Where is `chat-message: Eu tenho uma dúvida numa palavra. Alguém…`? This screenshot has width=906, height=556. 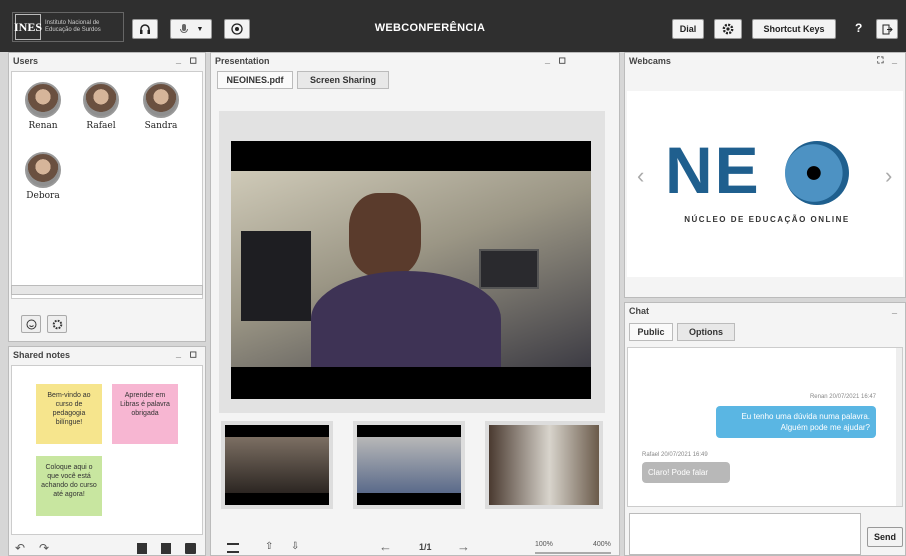
chat-message: Eu tenho uma dúvida numa palavra. Alguém… is located at coordinates (796, 422).